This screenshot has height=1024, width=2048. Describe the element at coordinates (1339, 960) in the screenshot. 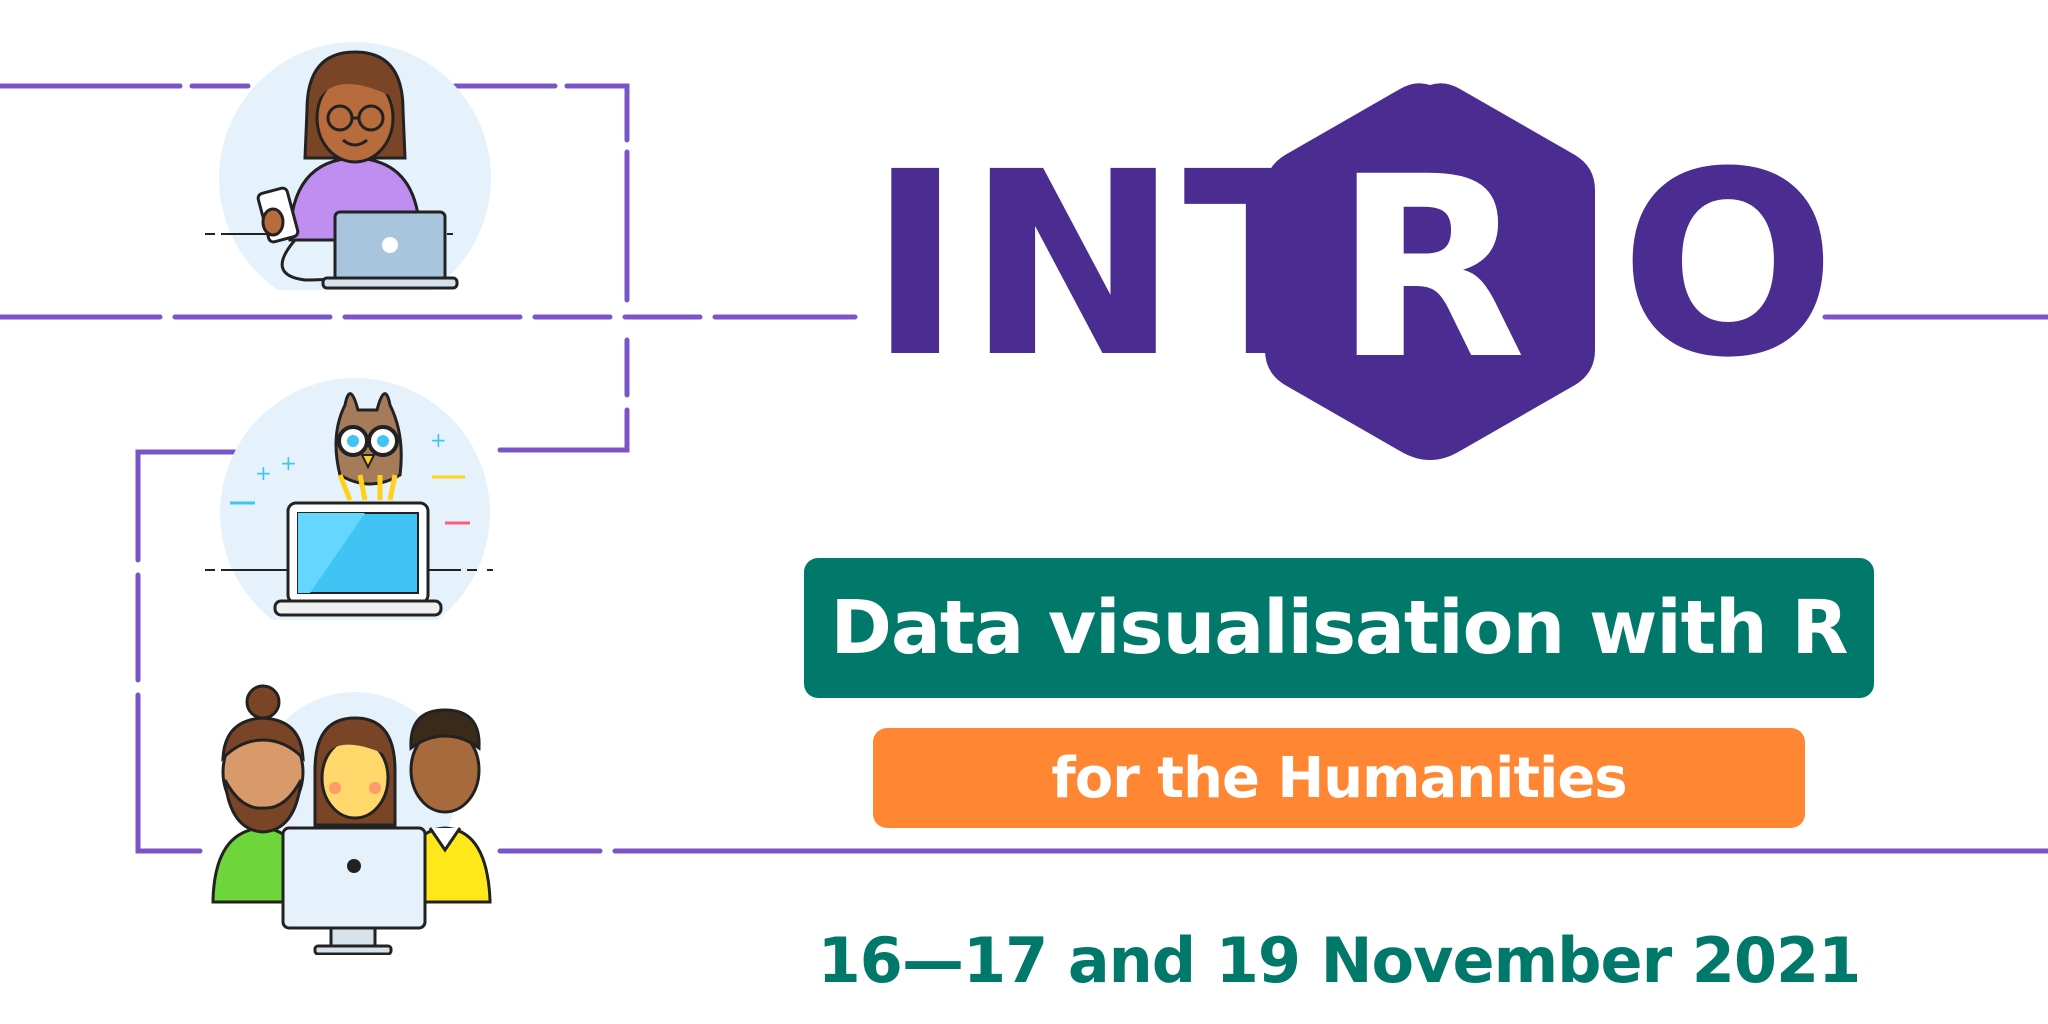

I see `event-date: 16—17 and 19 November 2021` at that location.